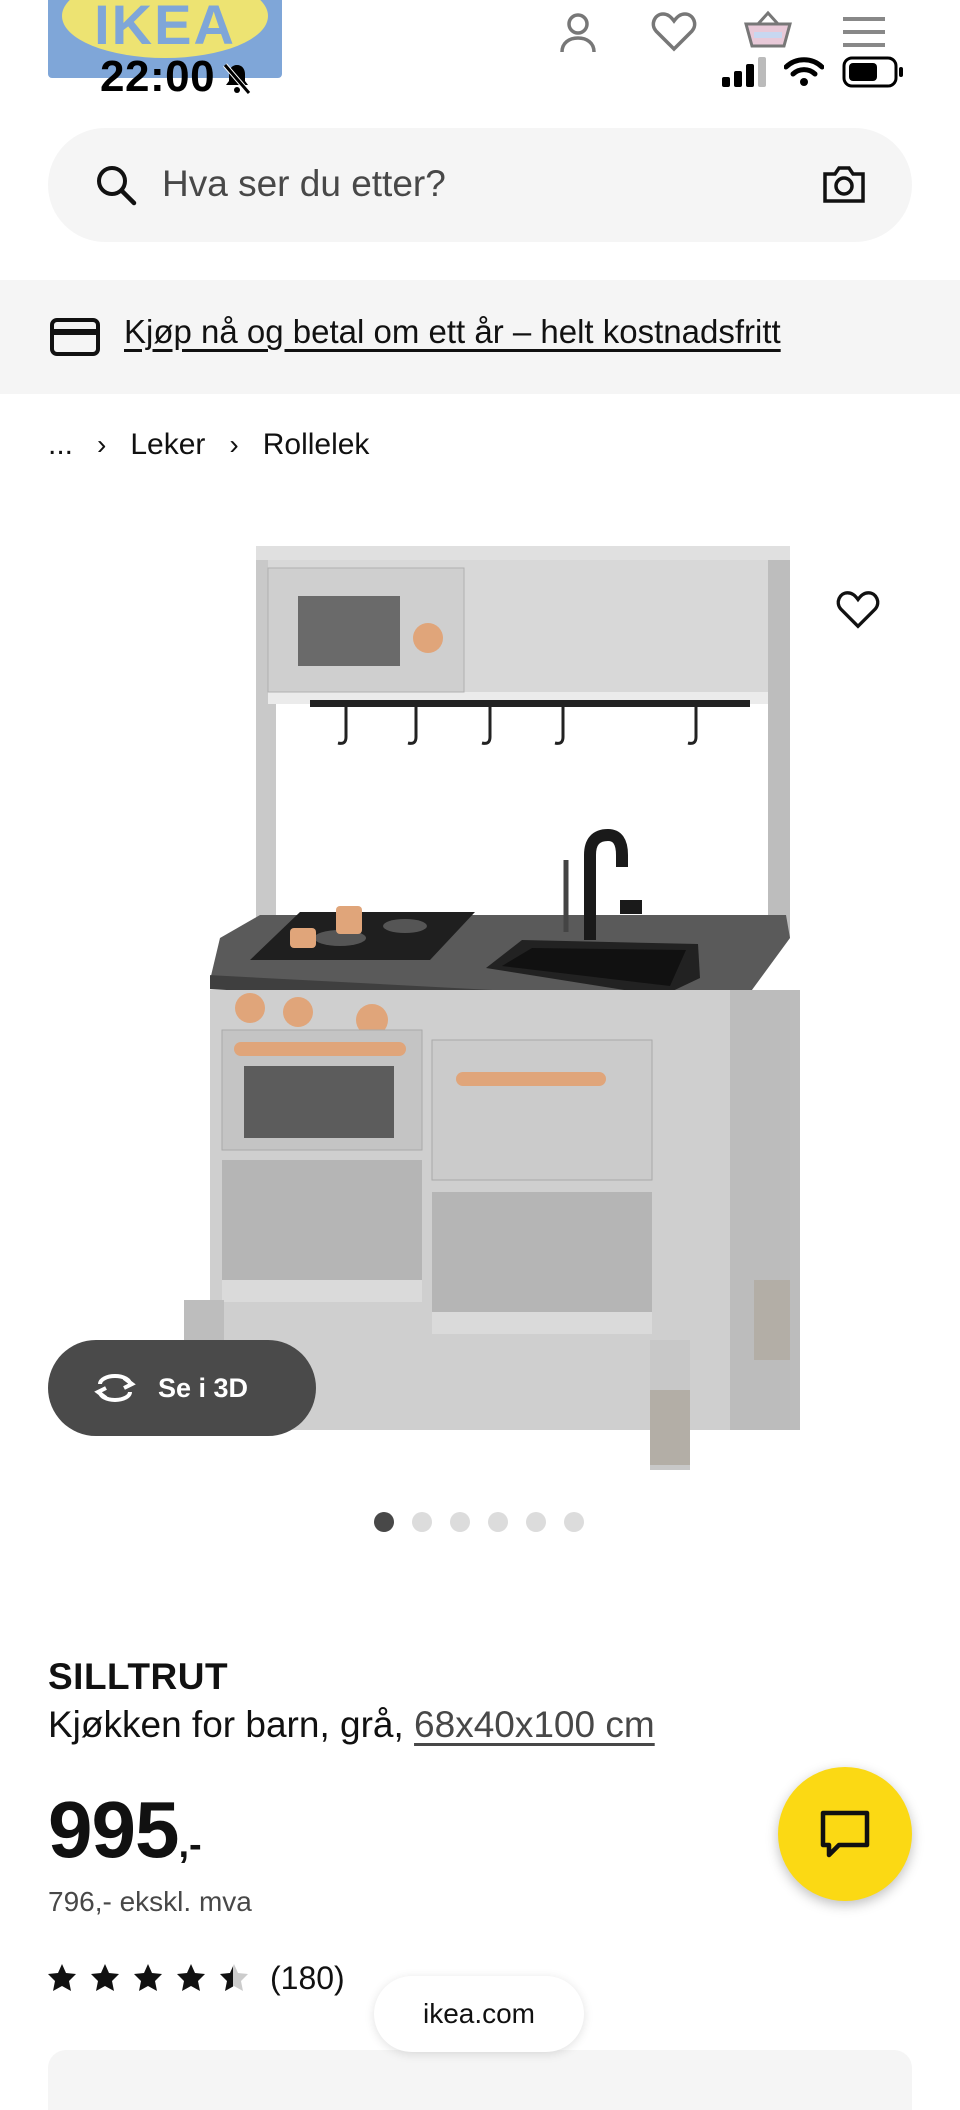 Image resolution: width=960 pixels, height=2110 pixels. I want to click on chat-button, so click(845, 1834).